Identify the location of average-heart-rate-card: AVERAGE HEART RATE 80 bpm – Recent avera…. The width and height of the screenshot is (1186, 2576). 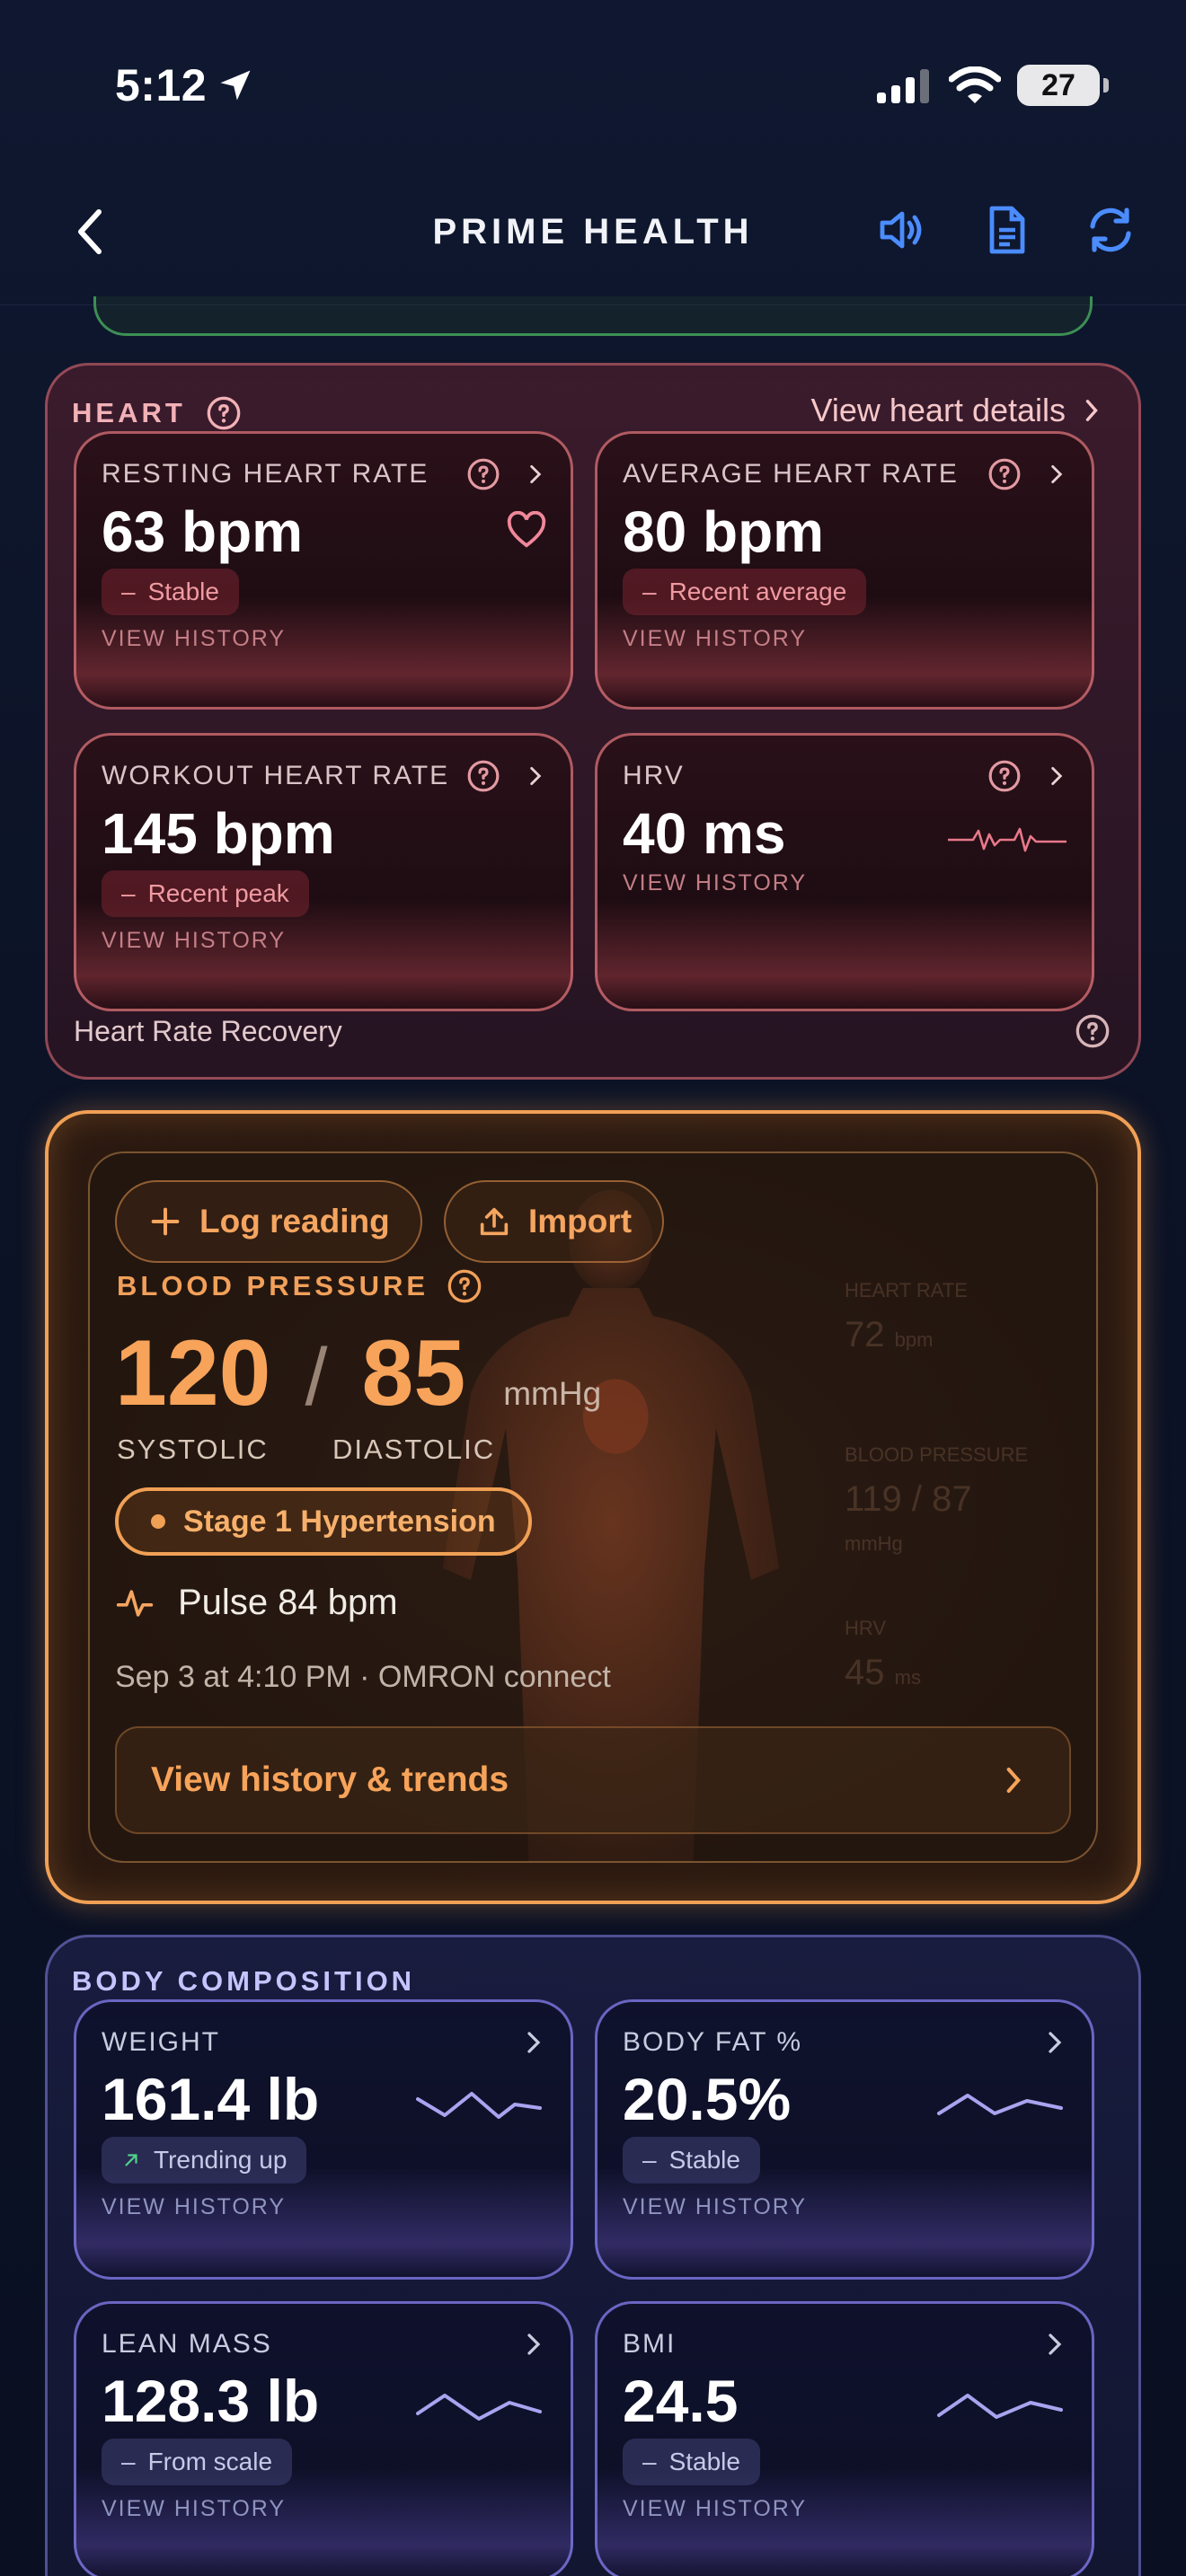
(844, 570).